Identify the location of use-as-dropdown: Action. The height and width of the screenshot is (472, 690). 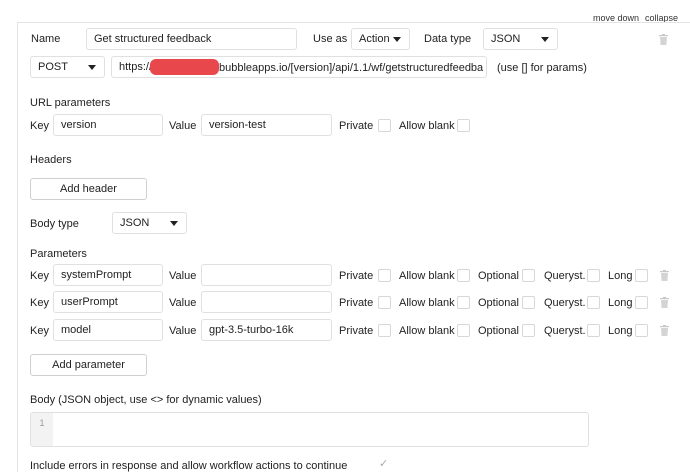
(380, 39).